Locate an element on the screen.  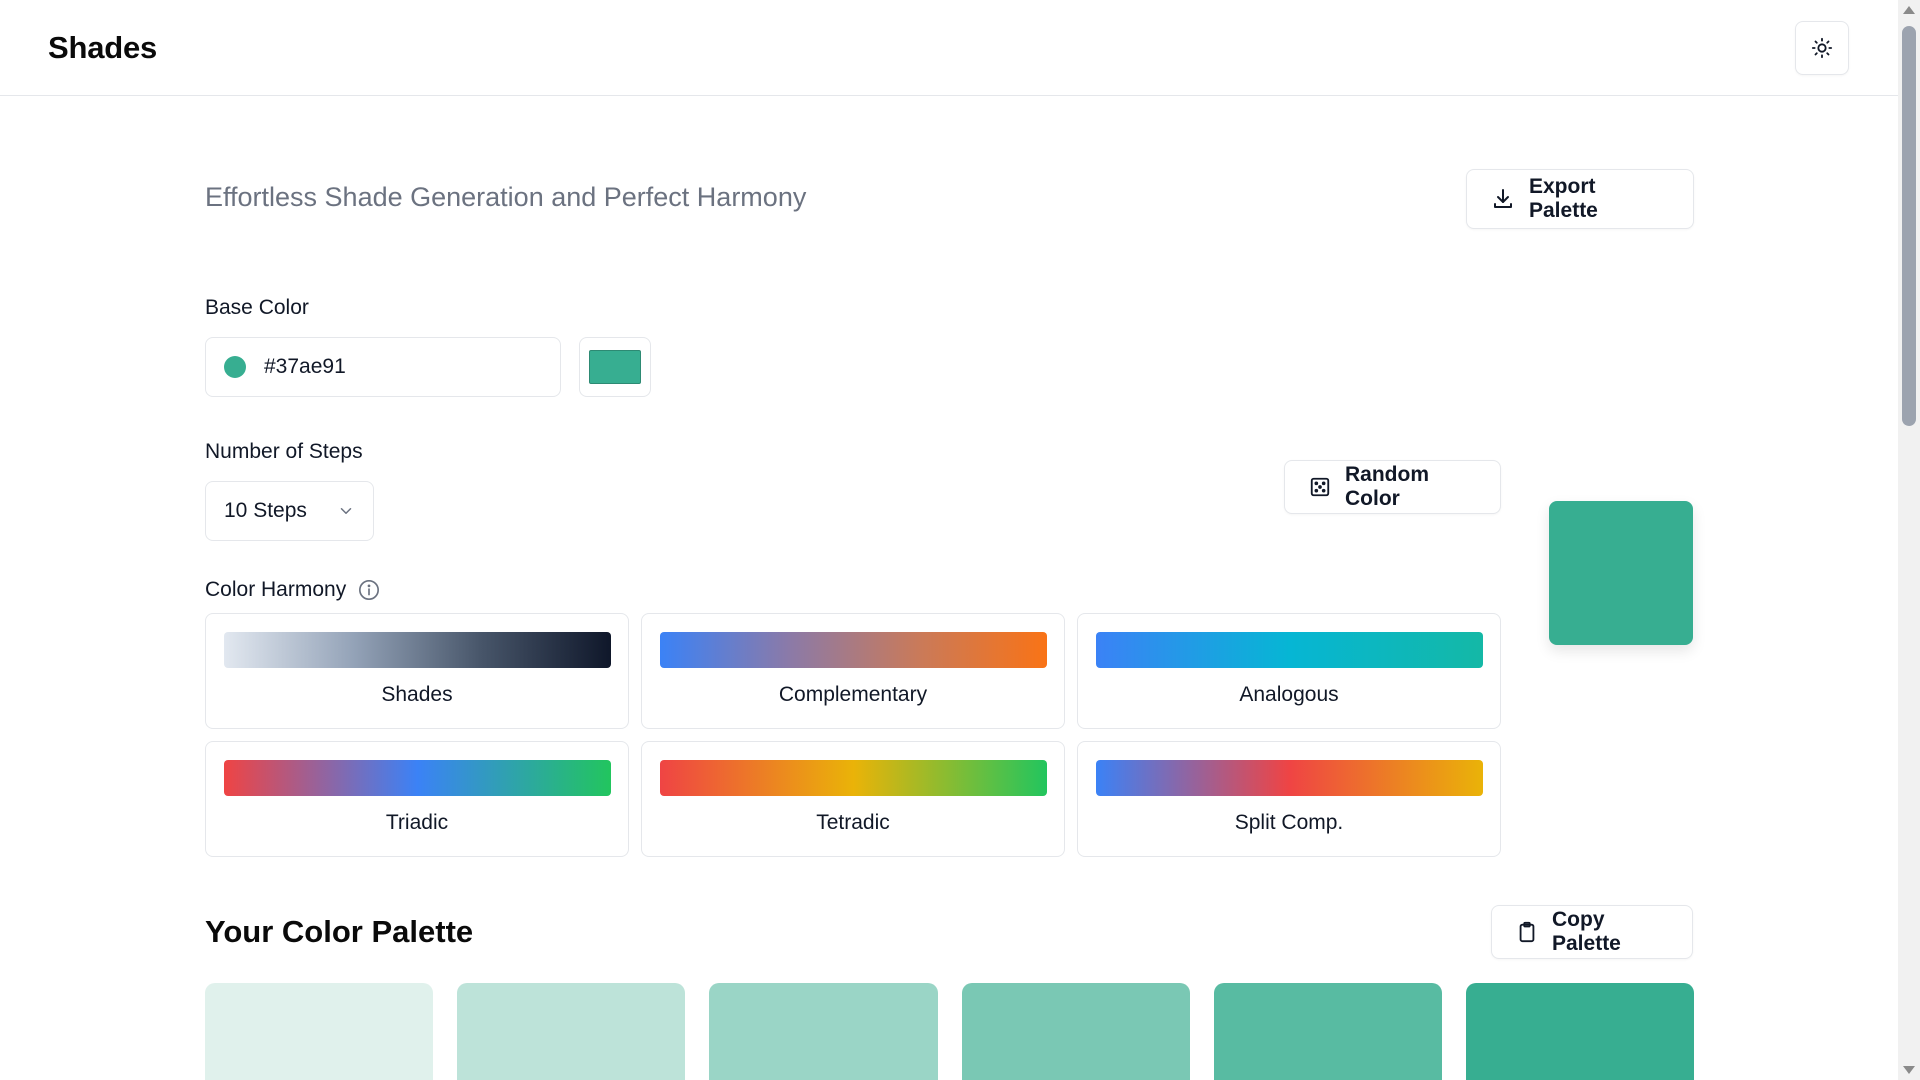
harmony-option-label: Analogous is located at coordinates (1289, 694).